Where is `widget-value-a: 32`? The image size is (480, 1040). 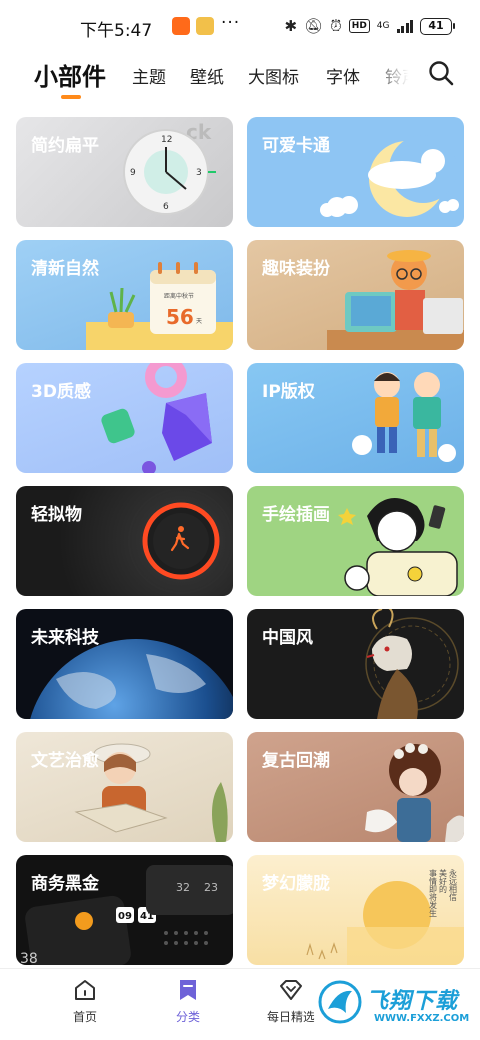
widget-value-a: 32 is located at coordinates (183, 887).